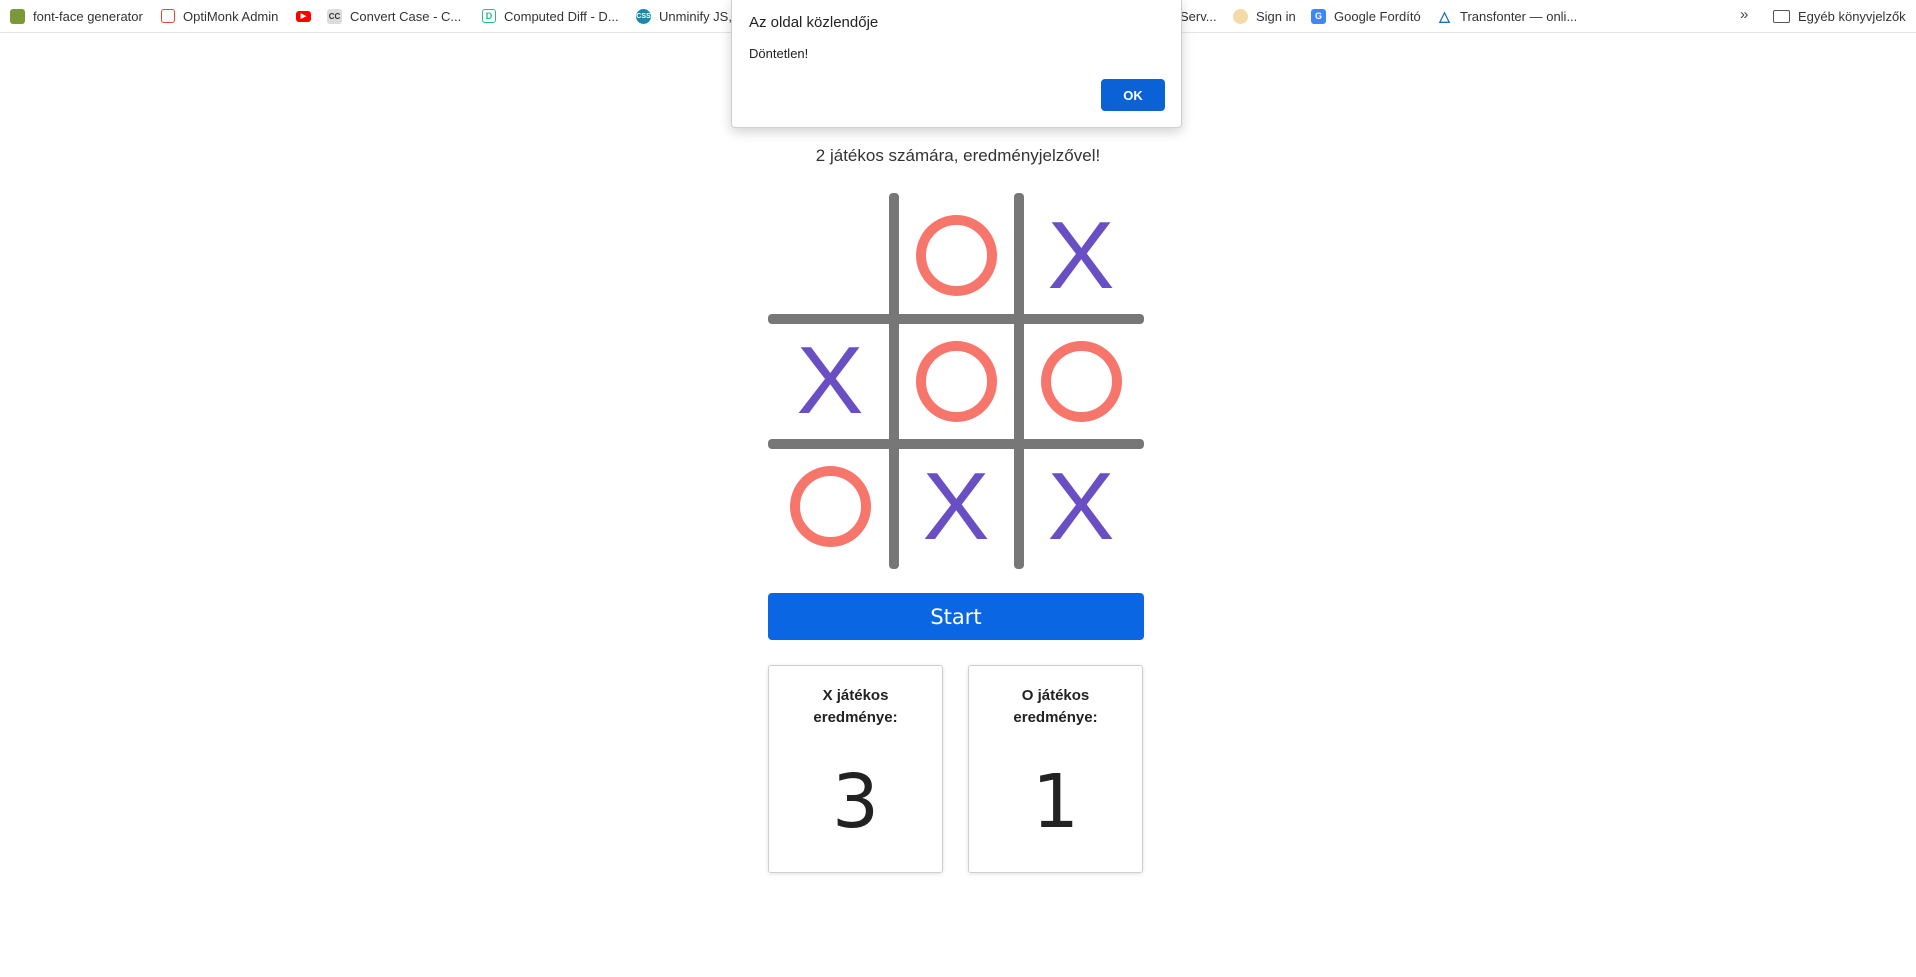 The image size is (1916, 977). What do you see at coordinates (958, 155) in the screenshot?
I see `page-subtitle: 2 játékos számára, eredményjelzővel!` at bounding box center [958, 155].